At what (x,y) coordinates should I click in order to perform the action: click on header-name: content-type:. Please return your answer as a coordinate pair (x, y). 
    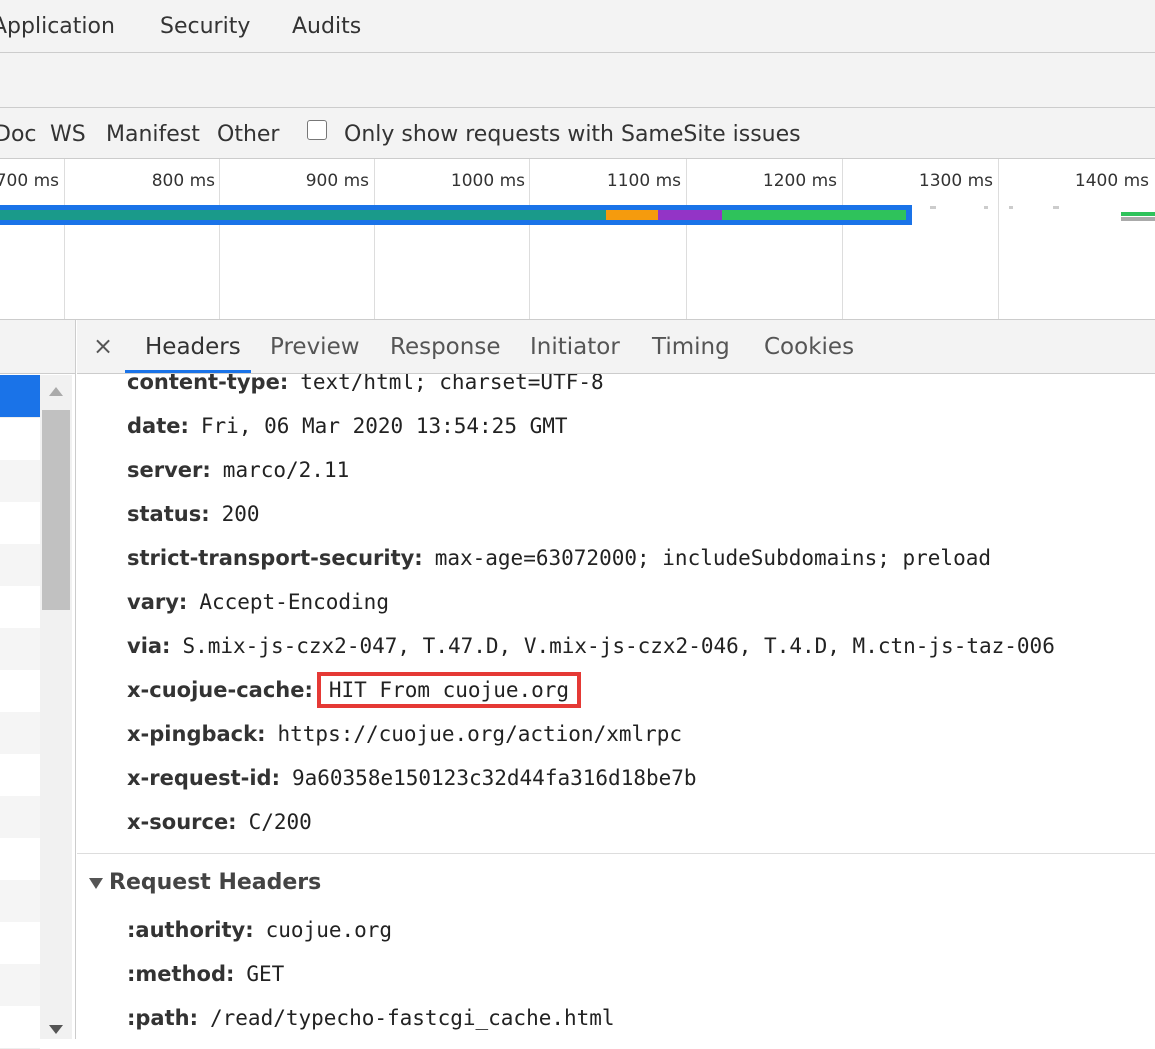
    Looking at the image, I should click on (208, 384).